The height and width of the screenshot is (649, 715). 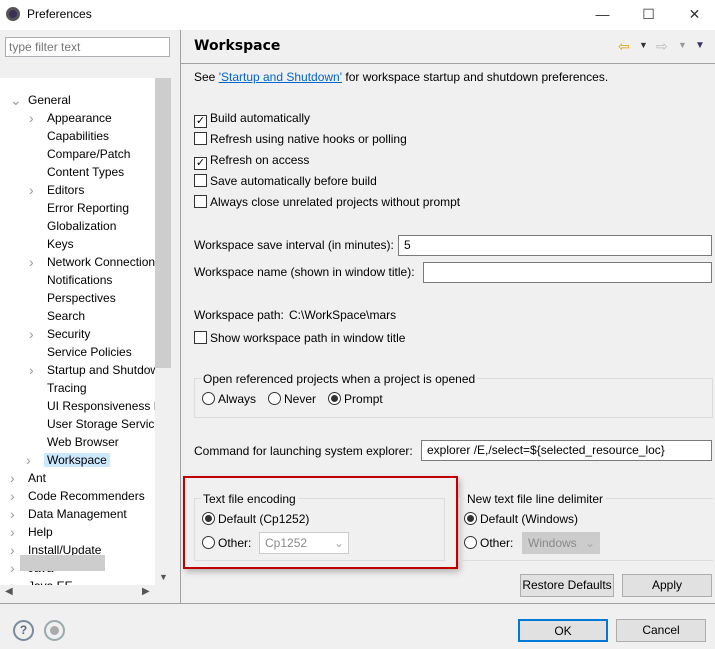 I want to click on tree-item-label: UI Responsiveness Monitoring, so click(x=101, y=406).